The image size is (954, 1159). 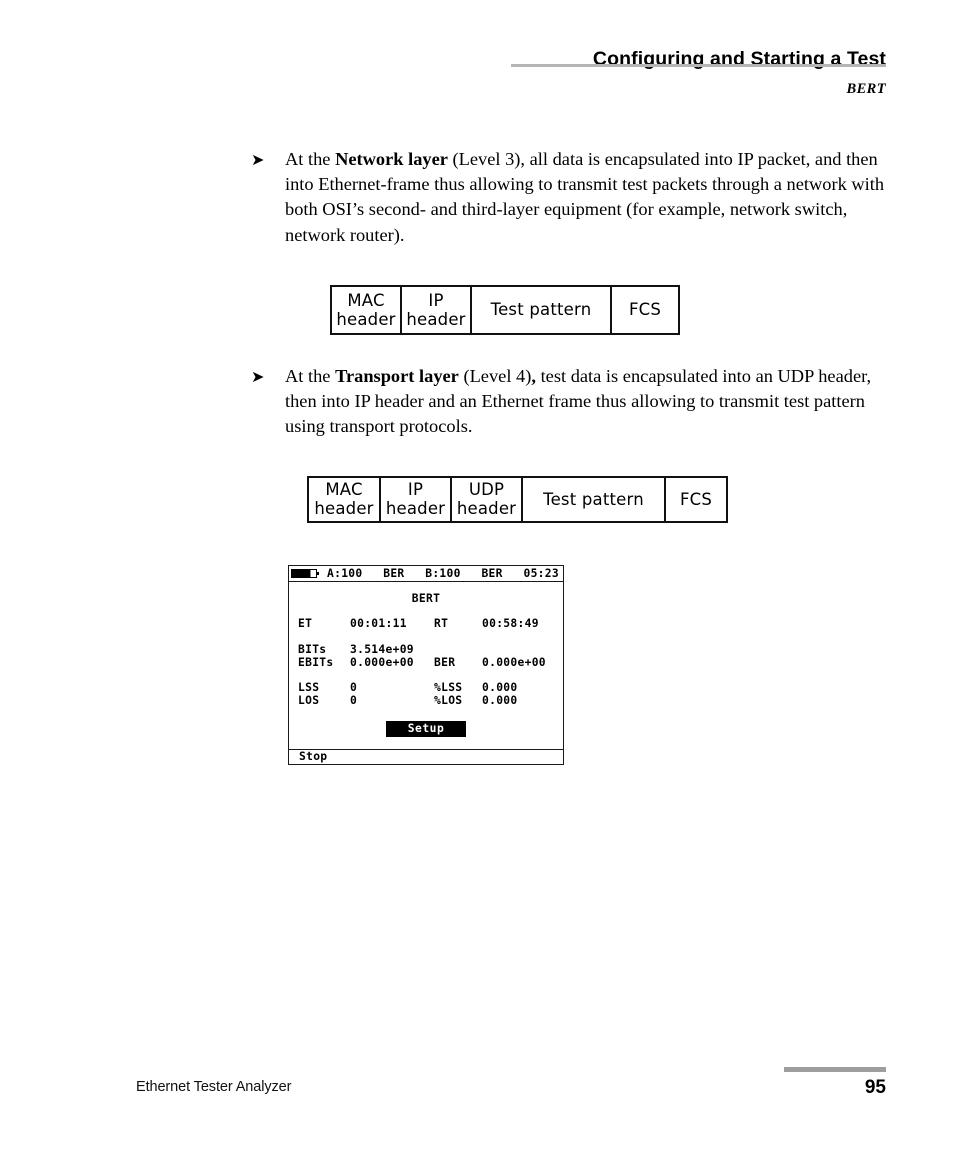 What do you see at coordinates (448, 688) in the screenshot?
I see `lcd-label-pct-lss: %LSS` at bounding box center [448, 688].